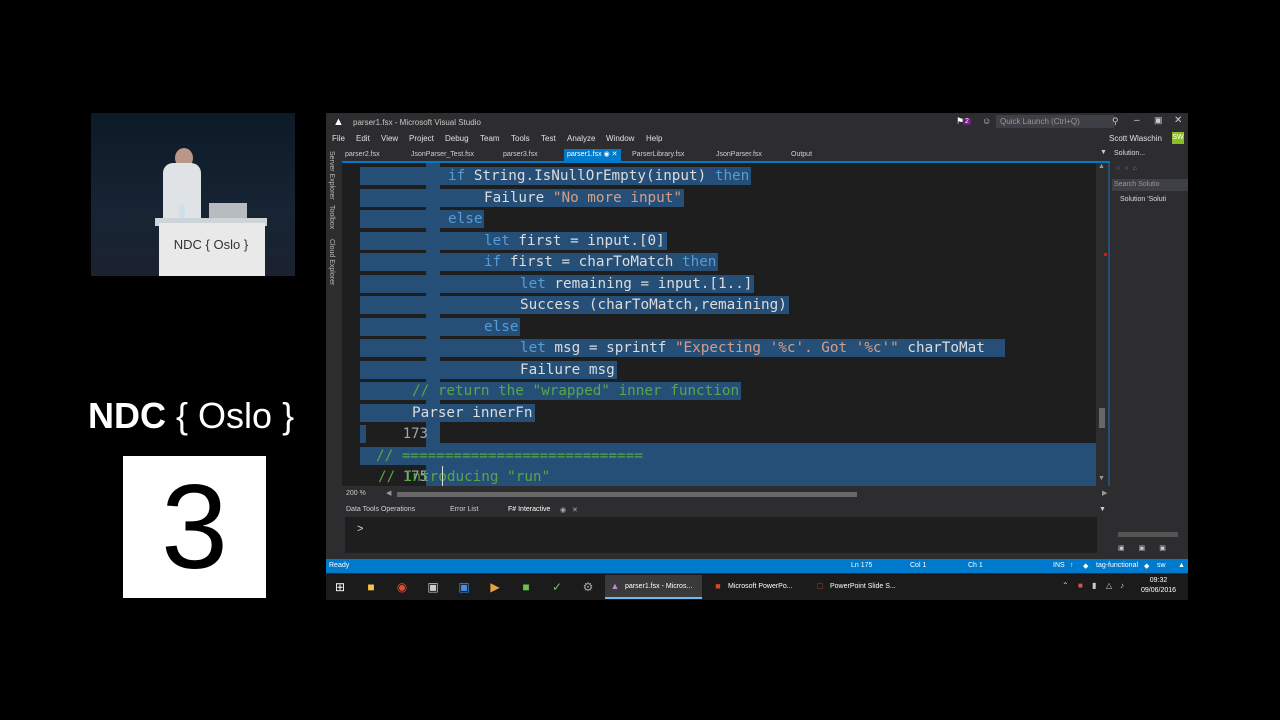 This screenshot has width=1280, height=720. Describe the element at coordinates (380, 509) in the screenshot. I see `tab-data-tools-operations: Data Tools Operations` at that location.